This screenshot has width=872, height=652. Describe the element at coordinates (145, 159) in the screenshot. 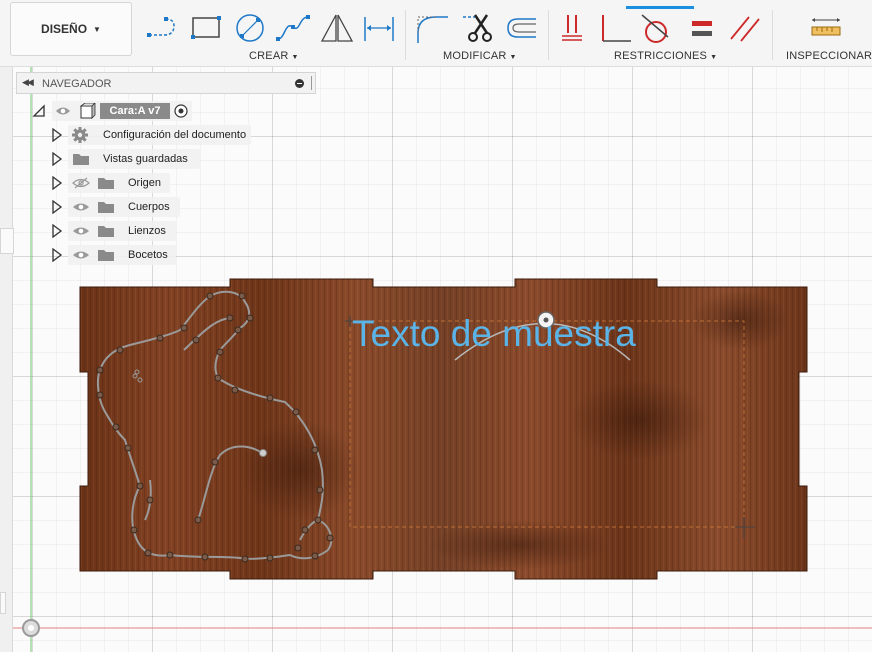

I see `nav-item-saved-views: Vistas guardadas` at that location.